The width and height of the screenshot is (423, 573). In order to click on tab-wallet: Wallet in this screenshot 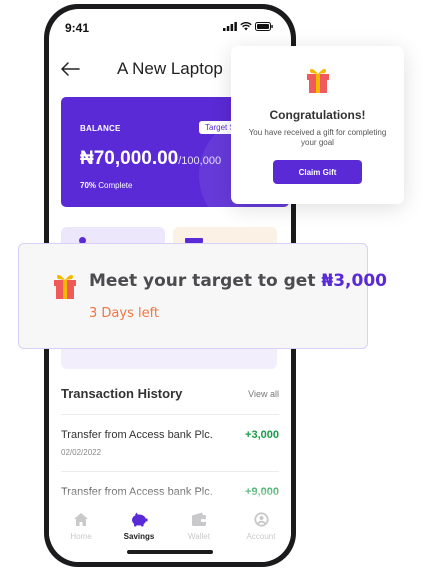, I will do `click(199, 526)`.